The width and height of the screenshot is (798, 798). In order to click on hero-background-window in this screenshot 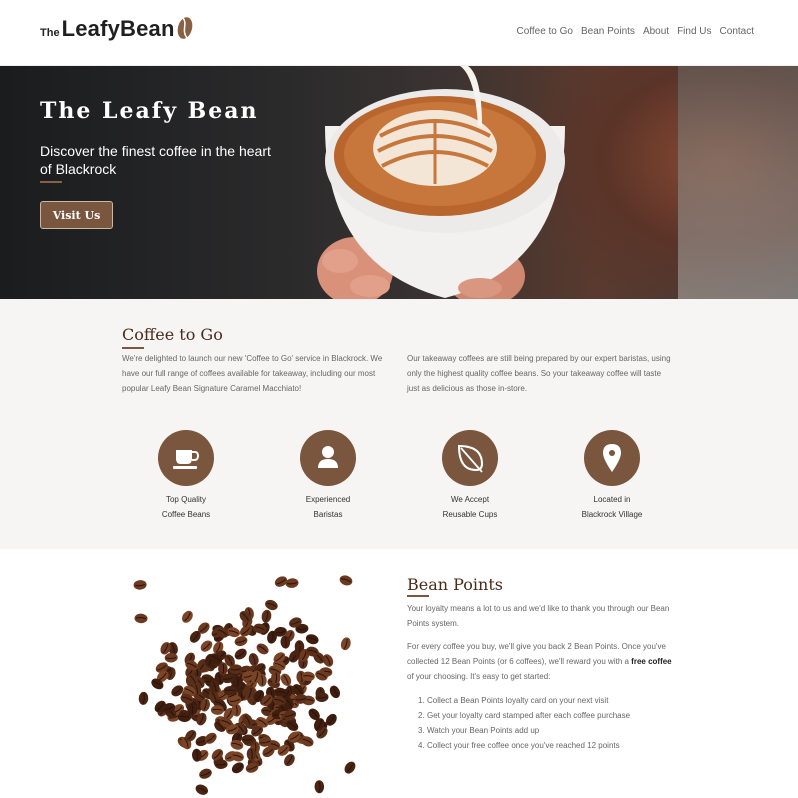, I will do `click(738, 182)`.